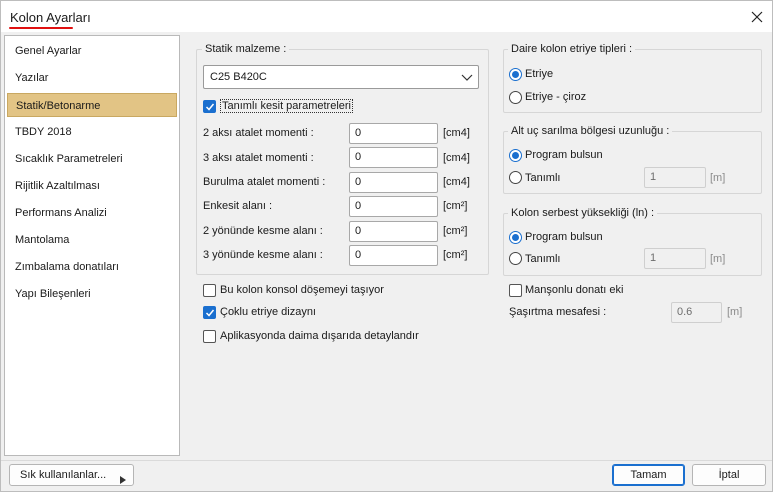  What do you see at coordinates (386, 460) in the screenshot?
I see `footer-separator` at bounding box center [386, 460].